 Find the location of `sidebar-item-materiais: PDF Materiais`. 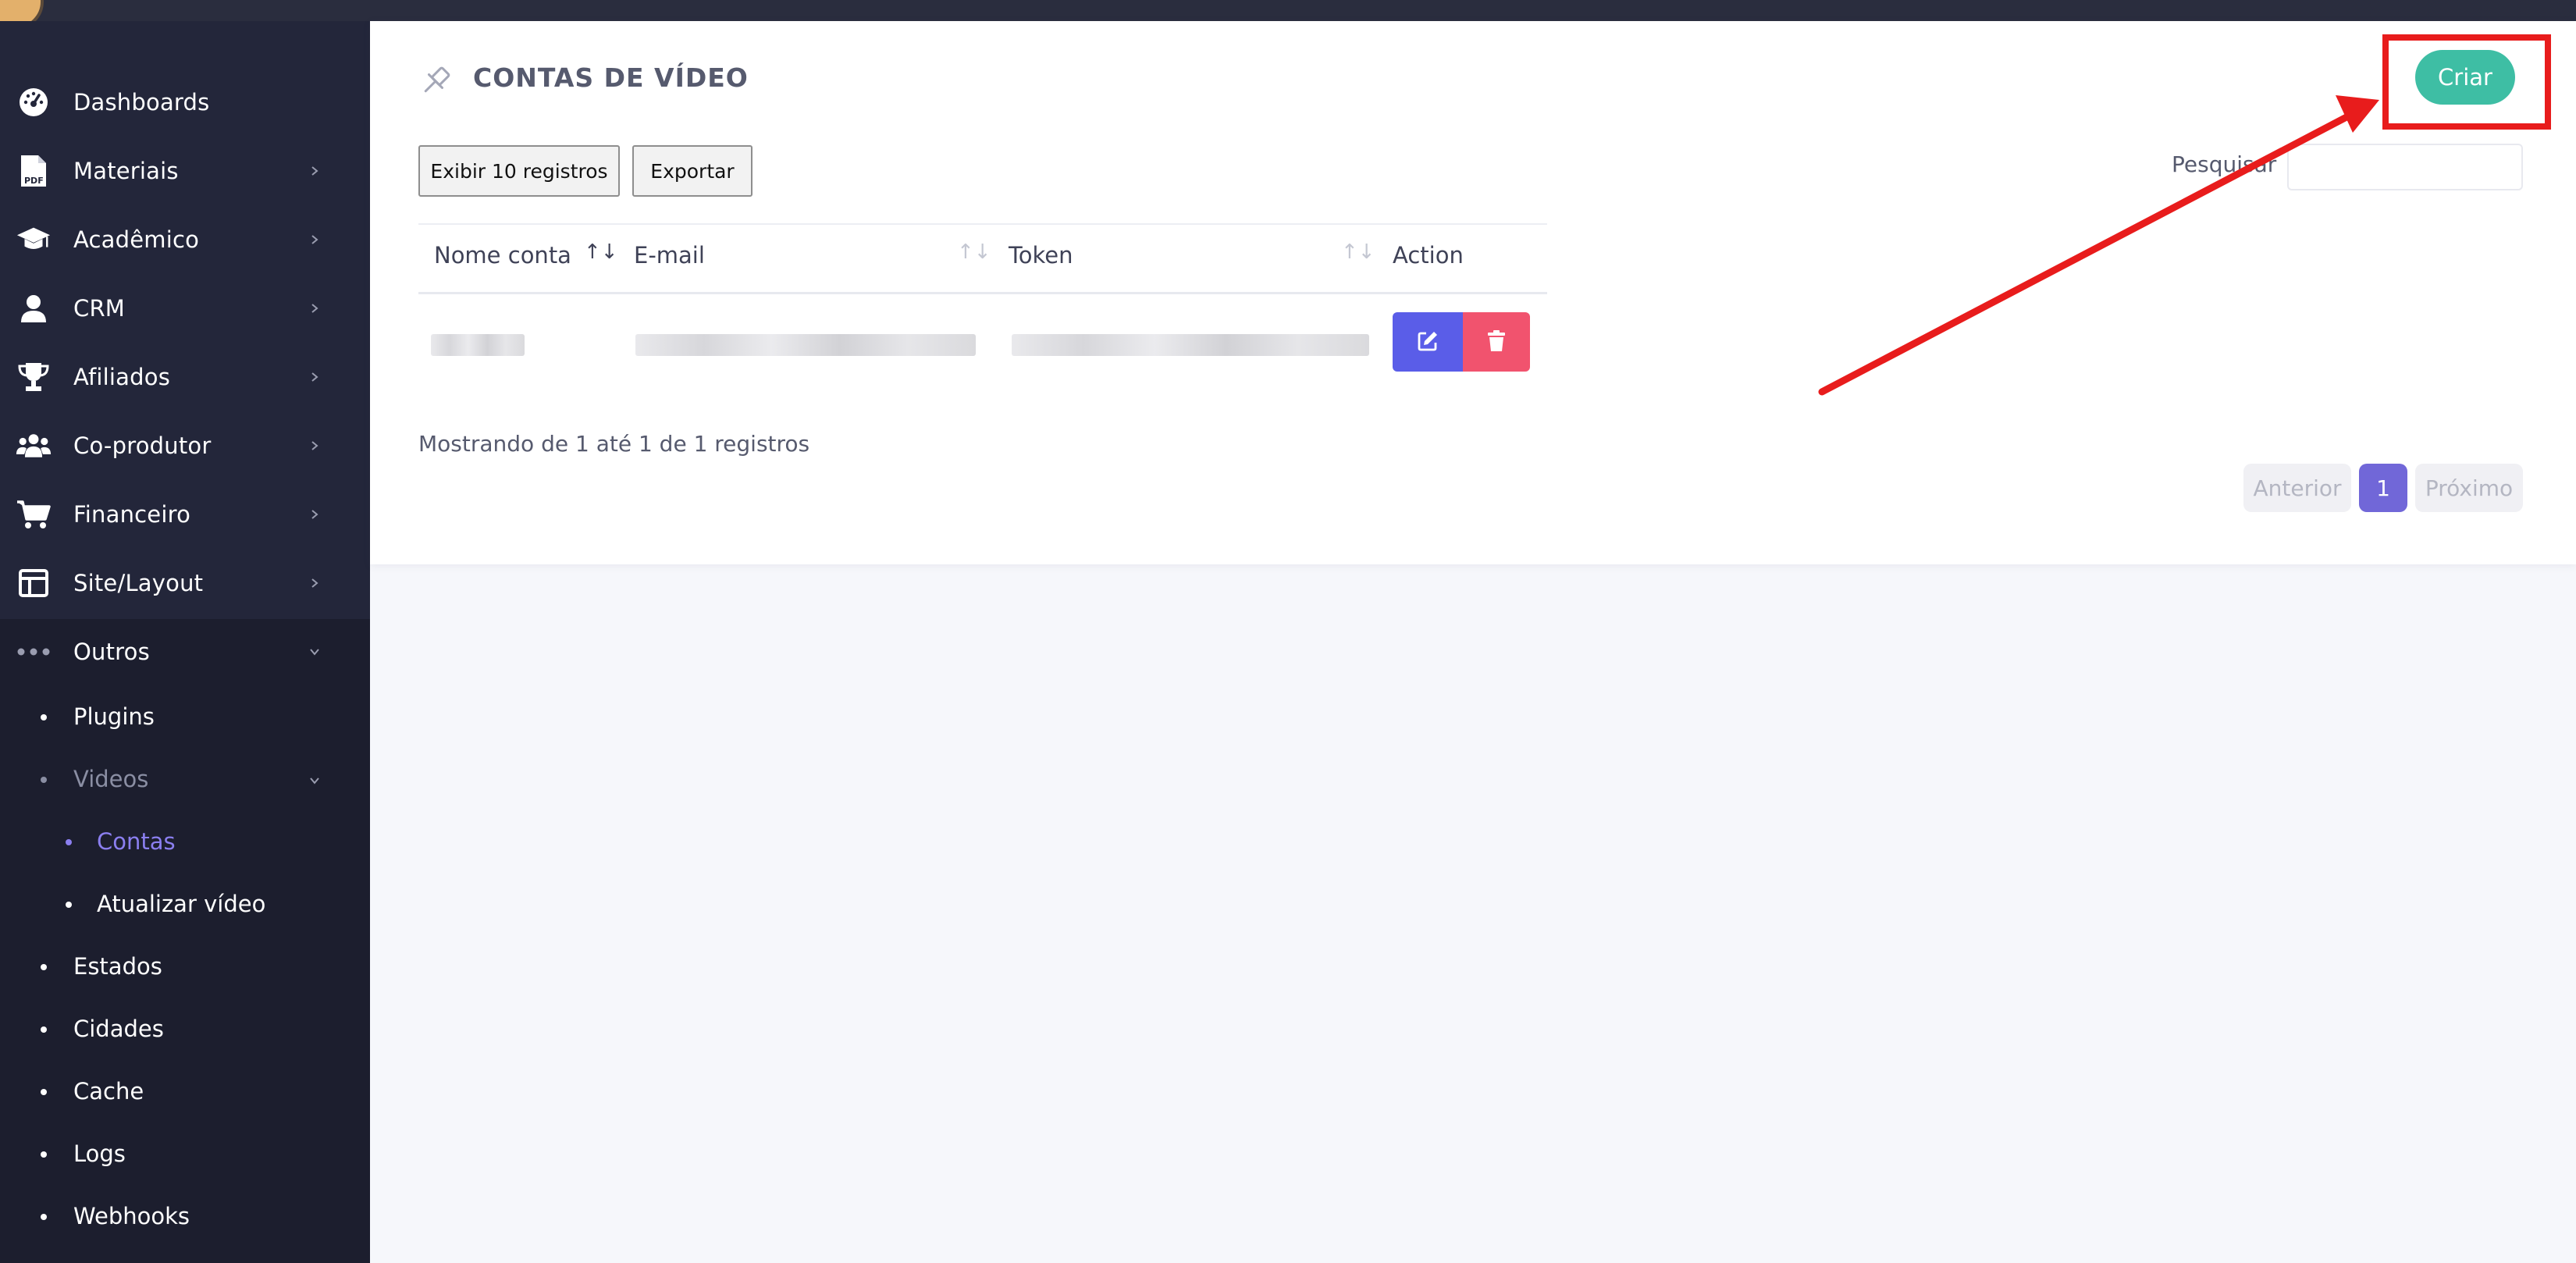

sidebar-item-materiais: PDF Materiais is located at coordinates (185, 171).